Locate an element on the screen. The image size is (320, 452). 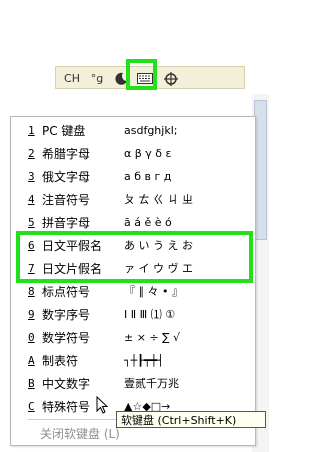
menu-item-label: 标点符号 is located at coordinates (66, 291).